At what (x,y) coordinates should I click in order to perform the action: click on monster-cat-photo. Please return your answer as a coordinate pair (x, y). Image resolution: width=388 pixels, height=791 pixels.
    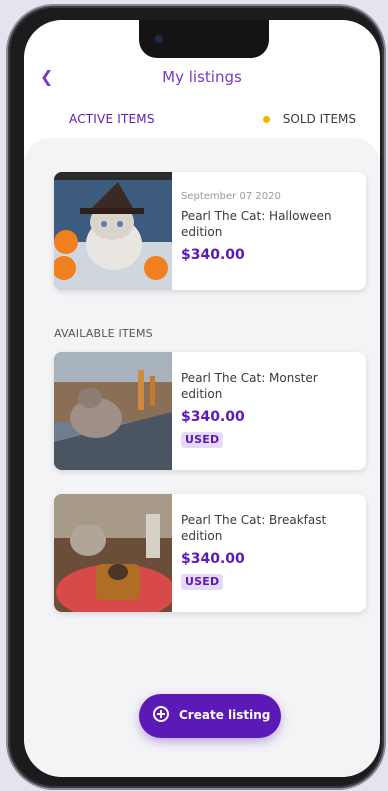
    Looking at the image, I should click on (113, 411).